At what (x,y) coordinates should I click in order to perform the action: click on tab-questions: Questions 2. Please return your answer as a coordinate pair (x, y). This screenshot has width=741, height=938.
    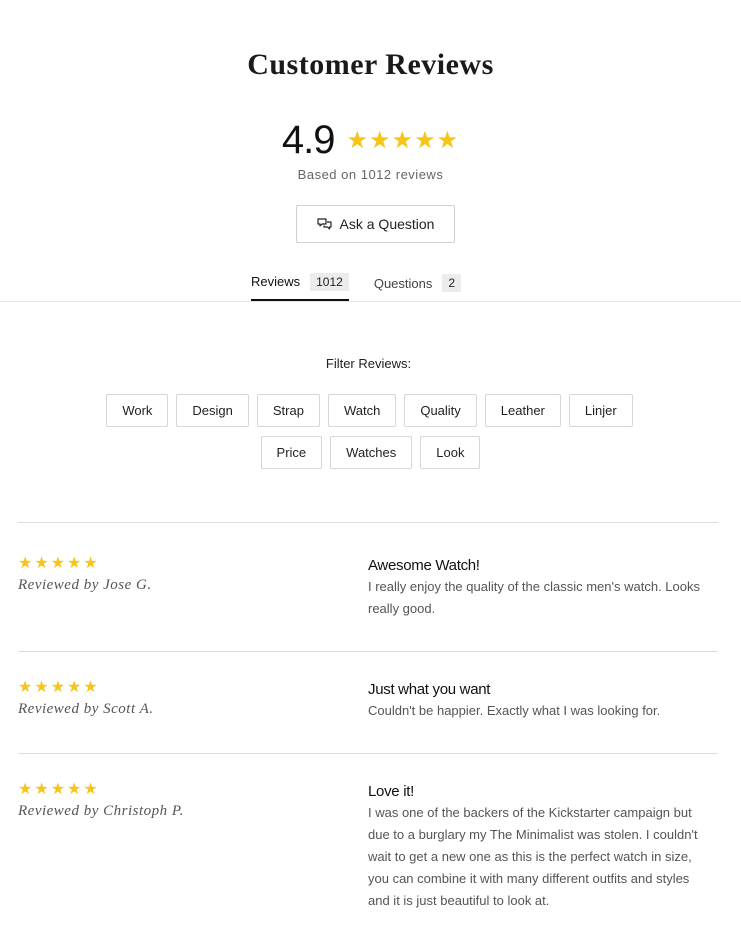
    Looking at the image, I should click on (417, 283).